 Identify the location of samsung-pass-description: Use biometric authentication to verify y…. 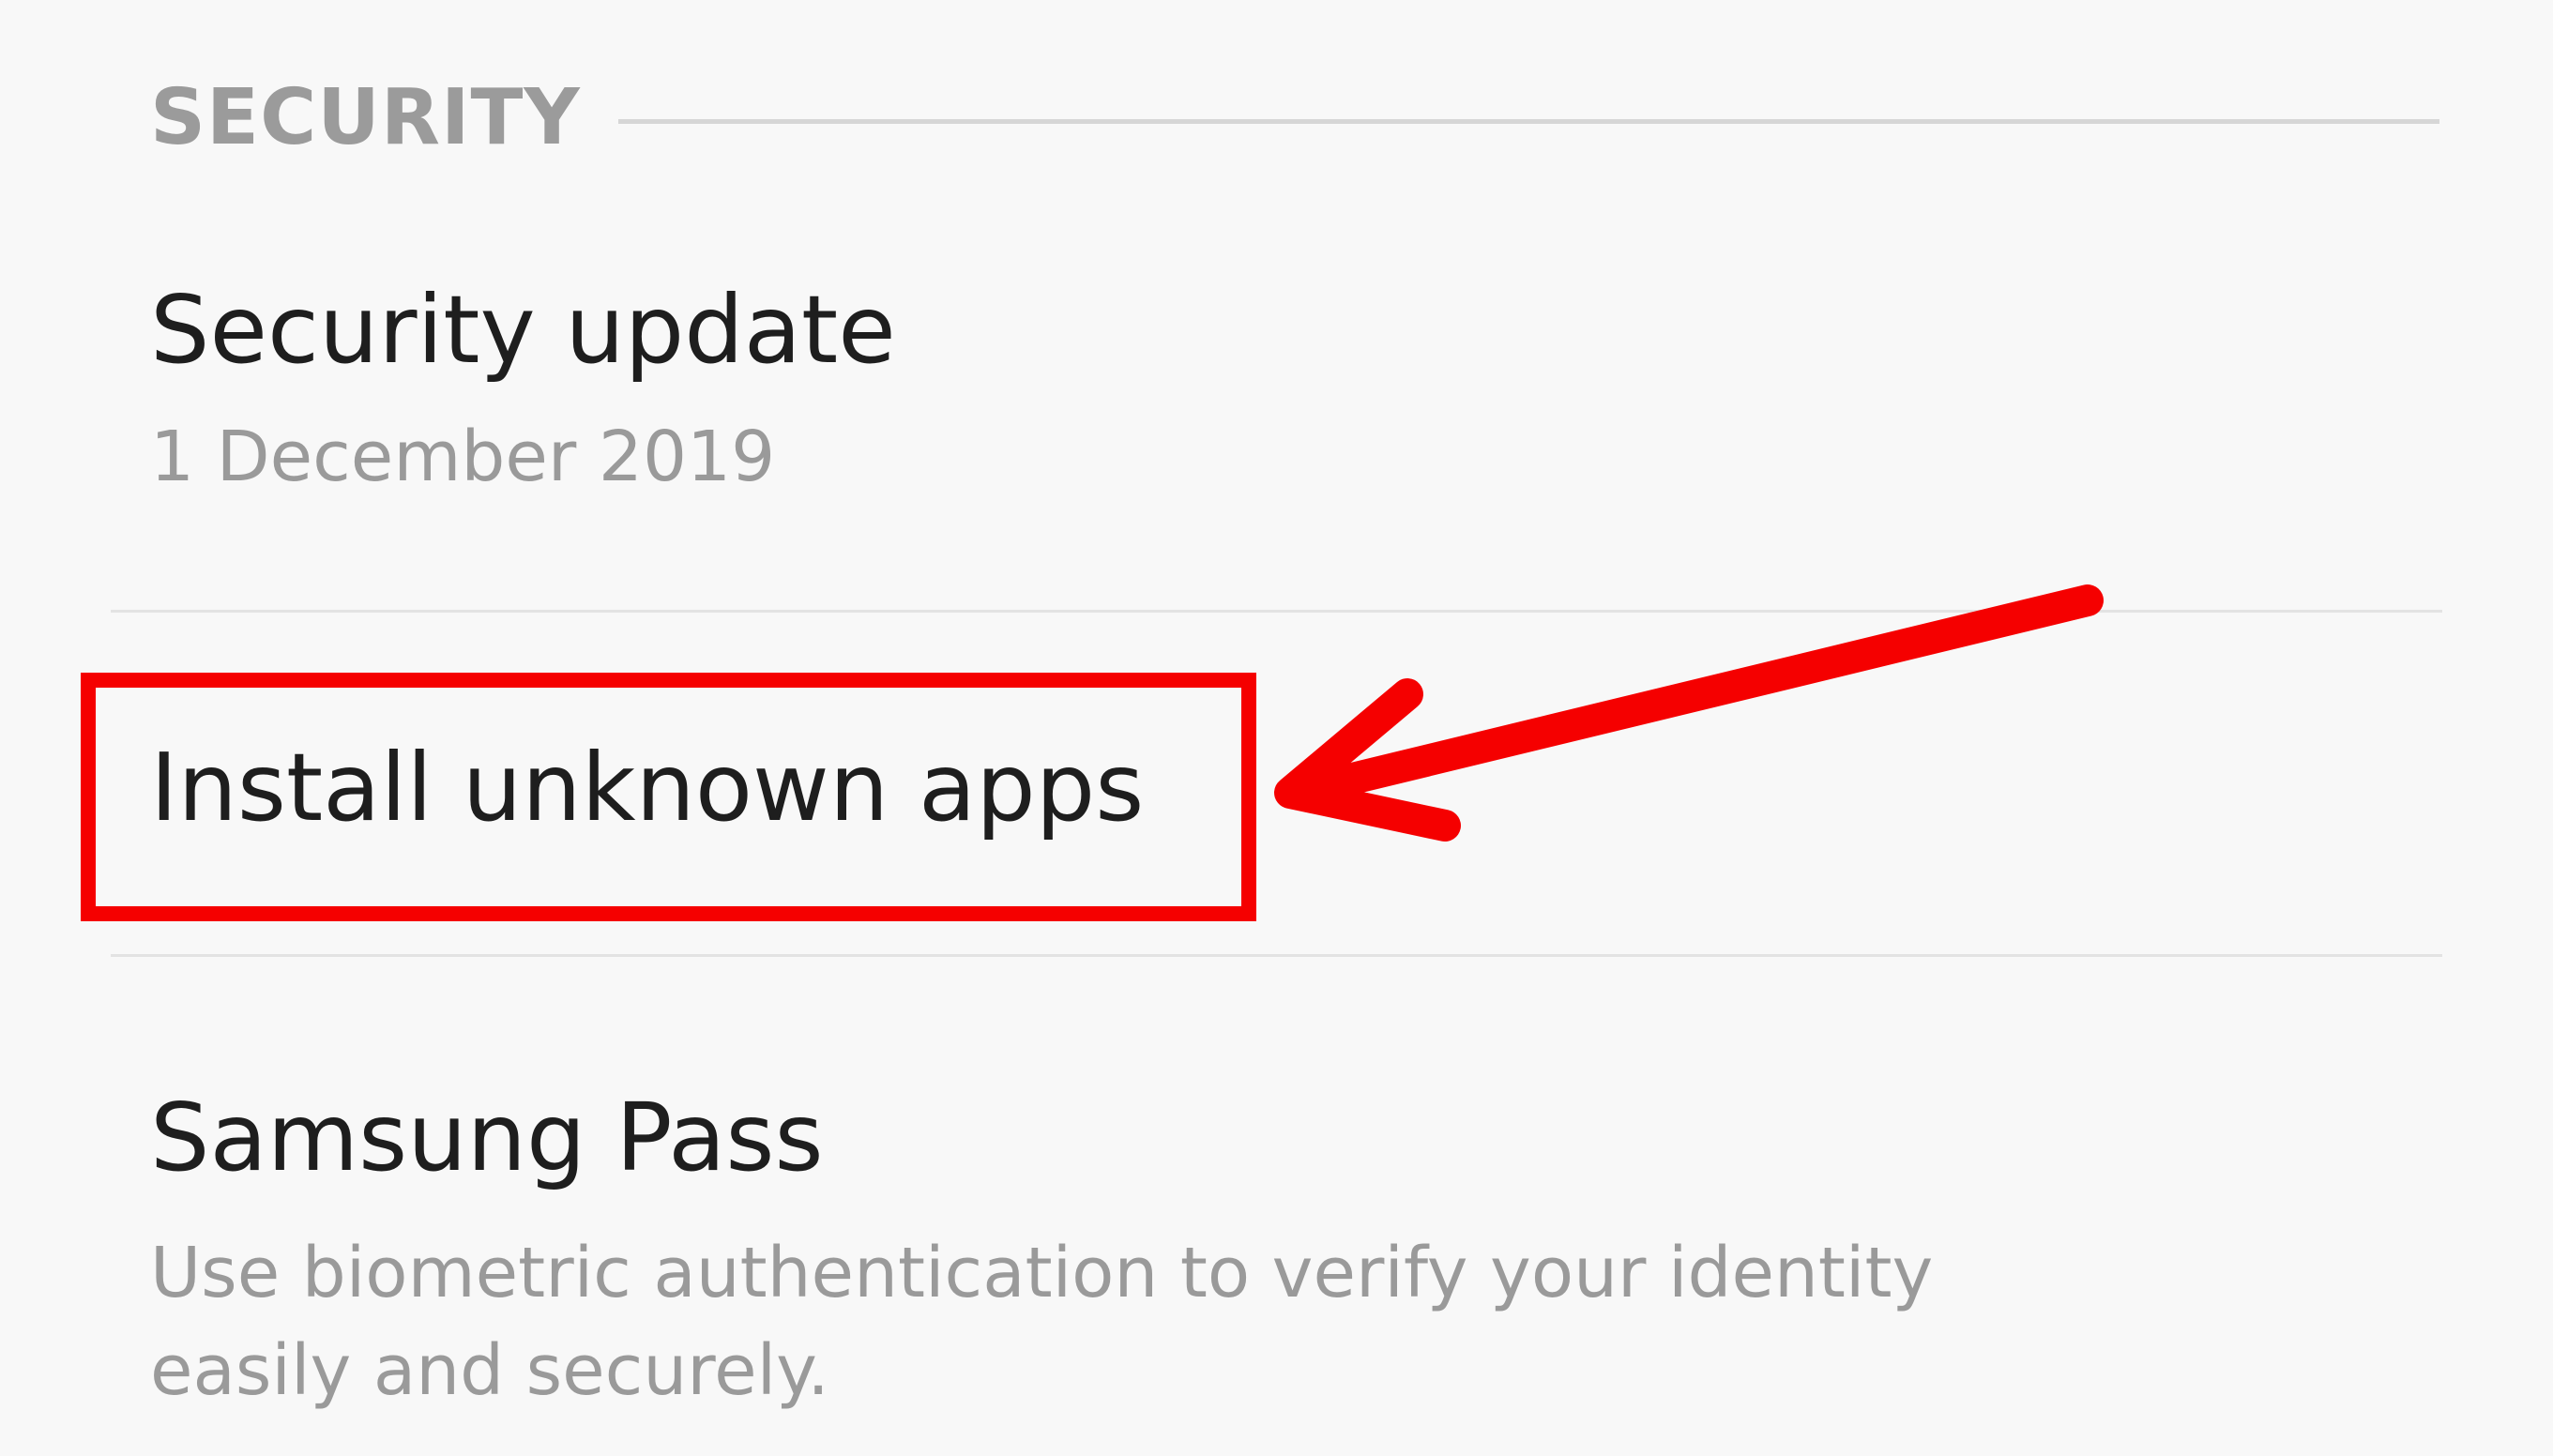
(1042, 1322).